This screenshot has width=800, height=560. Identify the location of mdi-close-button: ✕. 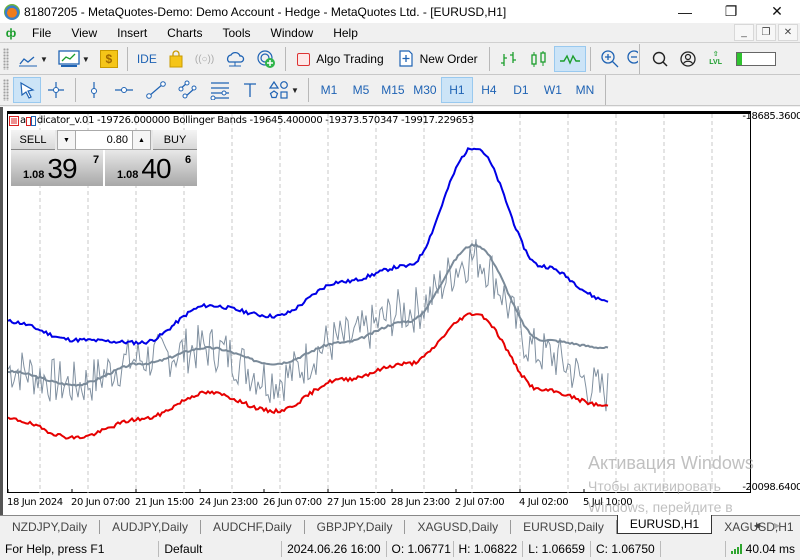
(788, 32).